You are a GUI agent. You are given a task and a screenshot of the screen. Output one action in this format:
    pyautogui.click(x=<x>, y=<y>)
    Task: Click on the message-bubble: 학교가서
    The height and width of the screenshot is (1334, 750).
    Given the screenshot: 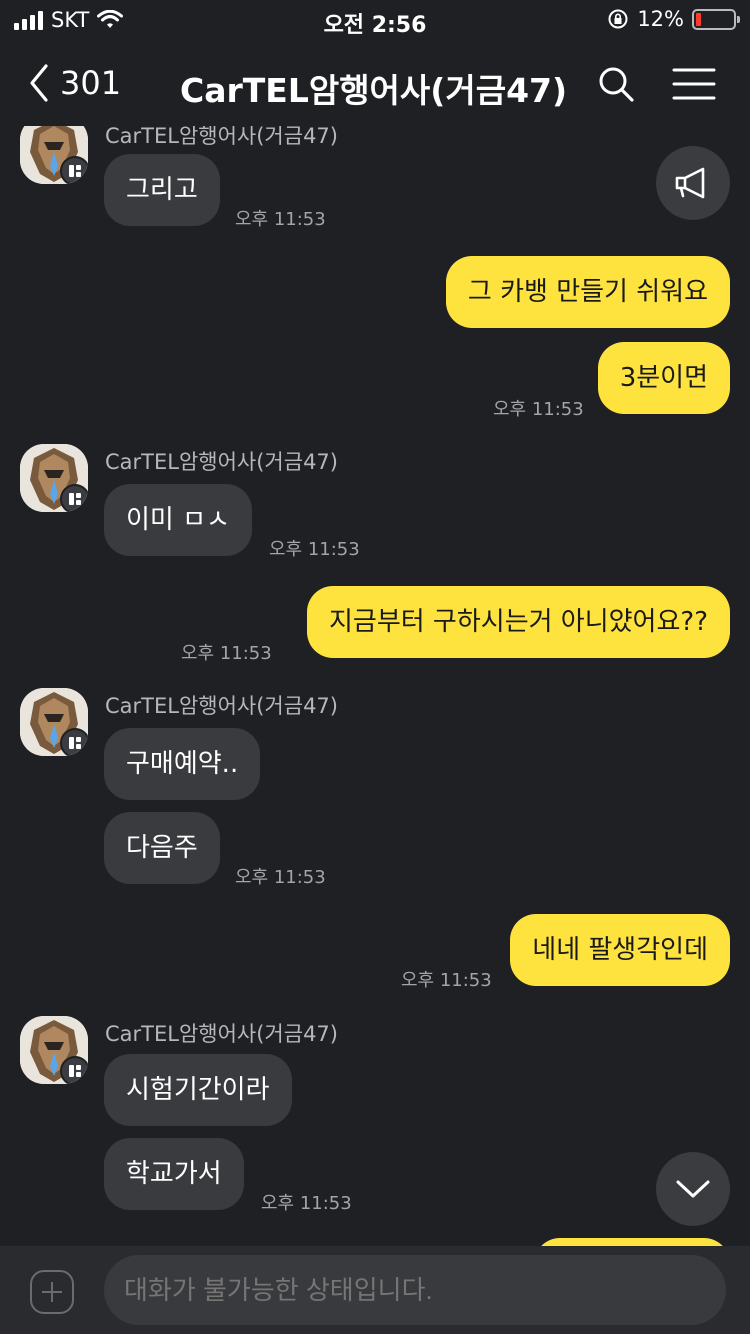 What is the action you would take?
    pyautogui.click(x=174, y=1174)
    